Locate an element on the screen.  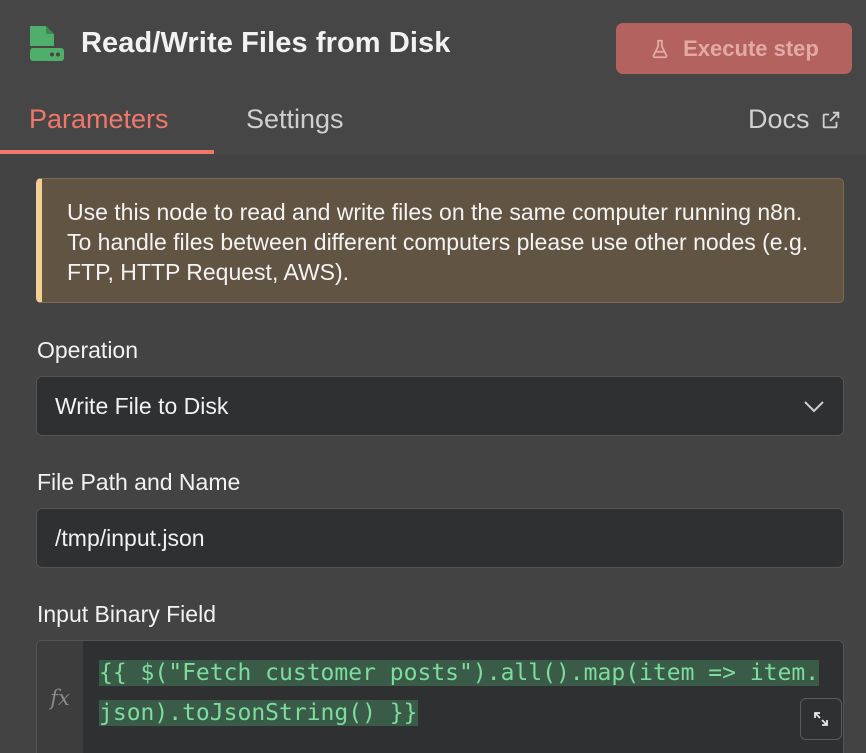
operation-label: Operation is located at coordinates (88, 350).